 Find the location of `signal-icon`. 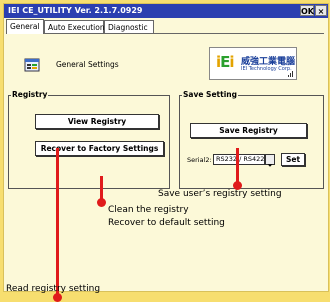

signal-icon is located at coordinates (290, 74).